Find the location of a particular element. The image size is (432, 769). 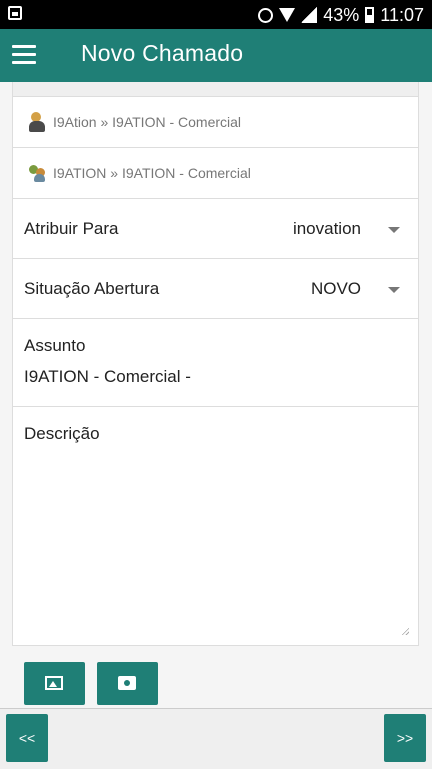

breadcrumb-user: I9Ation » I9ATION - Comercial is located at coordinates (215, 121).